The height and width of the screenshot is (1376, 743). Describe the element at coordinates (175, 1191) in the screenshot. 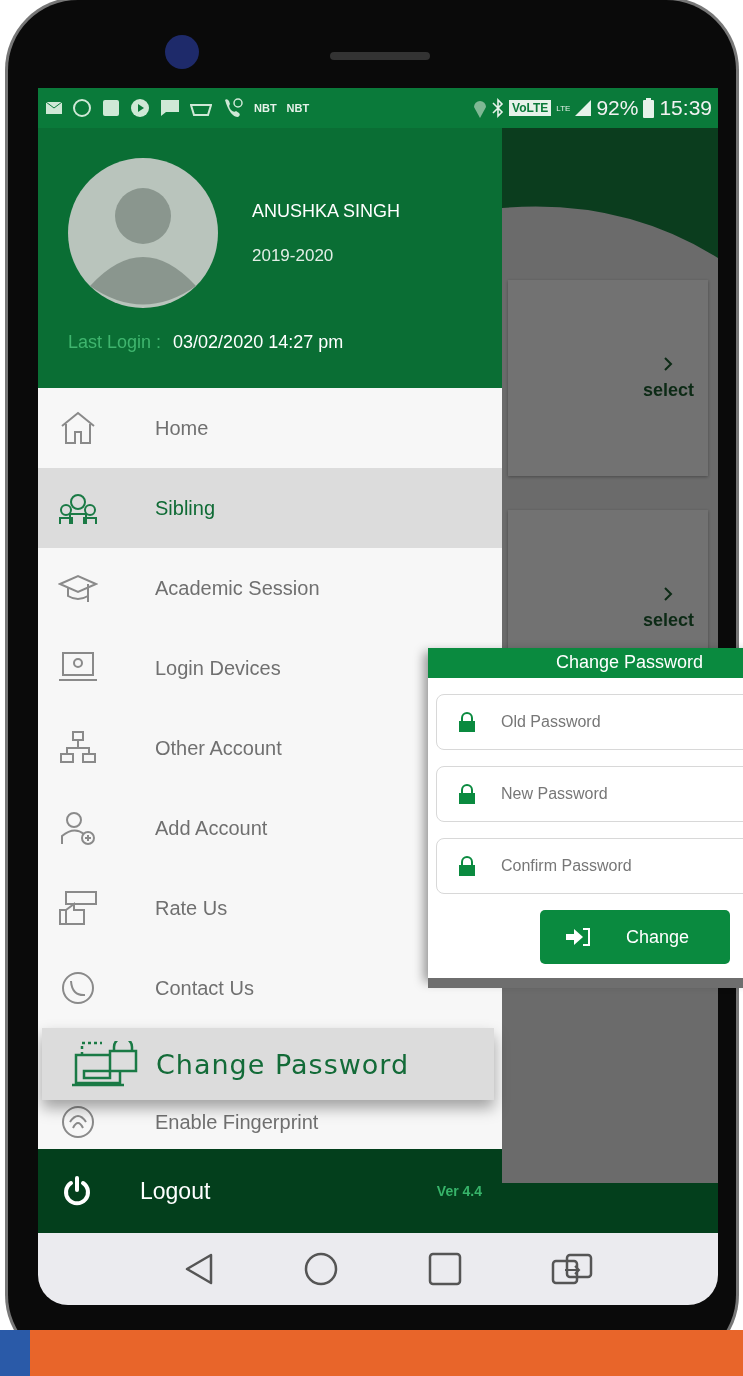

I see `logout-button: Logout` at that location.